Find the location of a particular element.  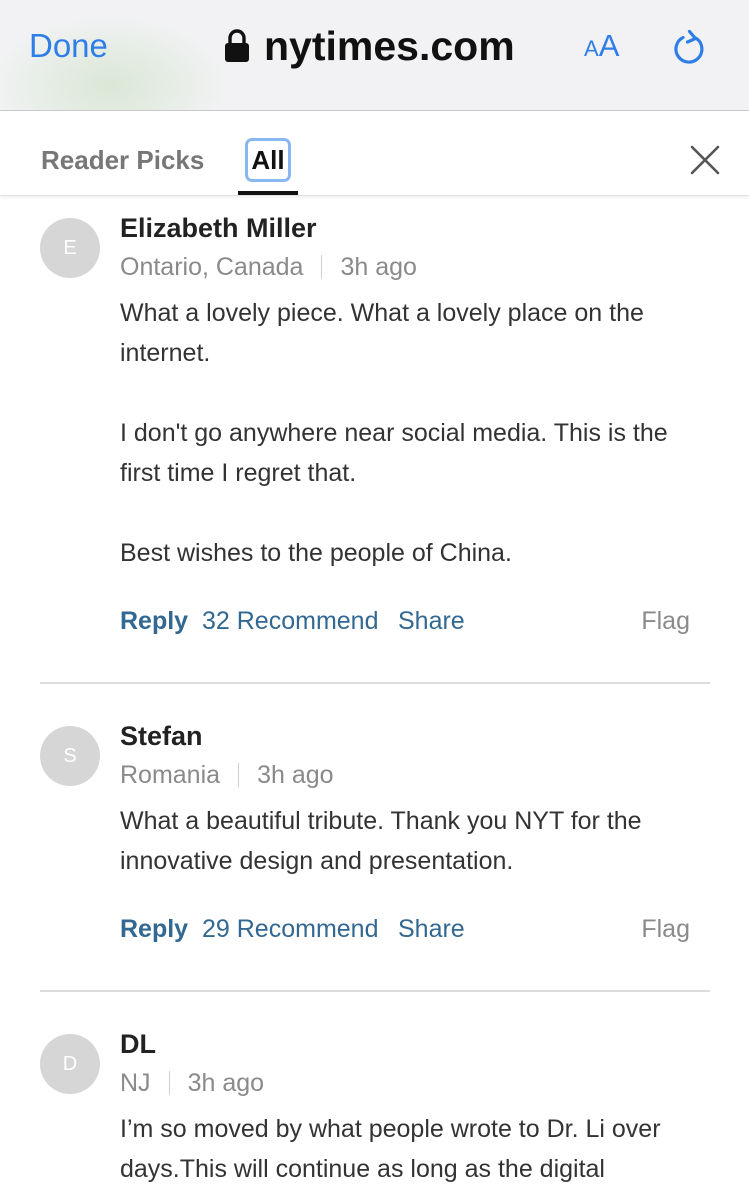

text-size-button: A A is located at coordinates (601, 46).